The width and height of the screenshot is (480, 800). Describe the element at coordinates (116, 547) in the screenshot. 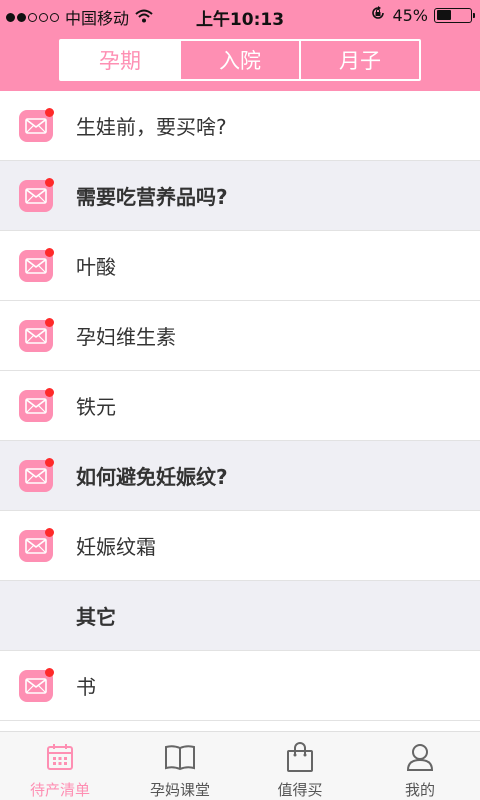

I see `list-item-label: 妊娠纹霜` at that location.